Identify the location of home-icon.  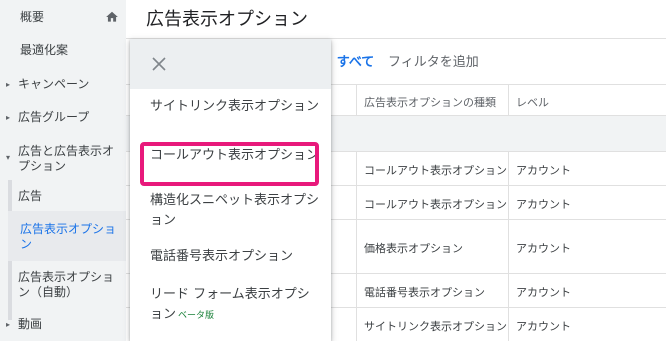
(112, 17).